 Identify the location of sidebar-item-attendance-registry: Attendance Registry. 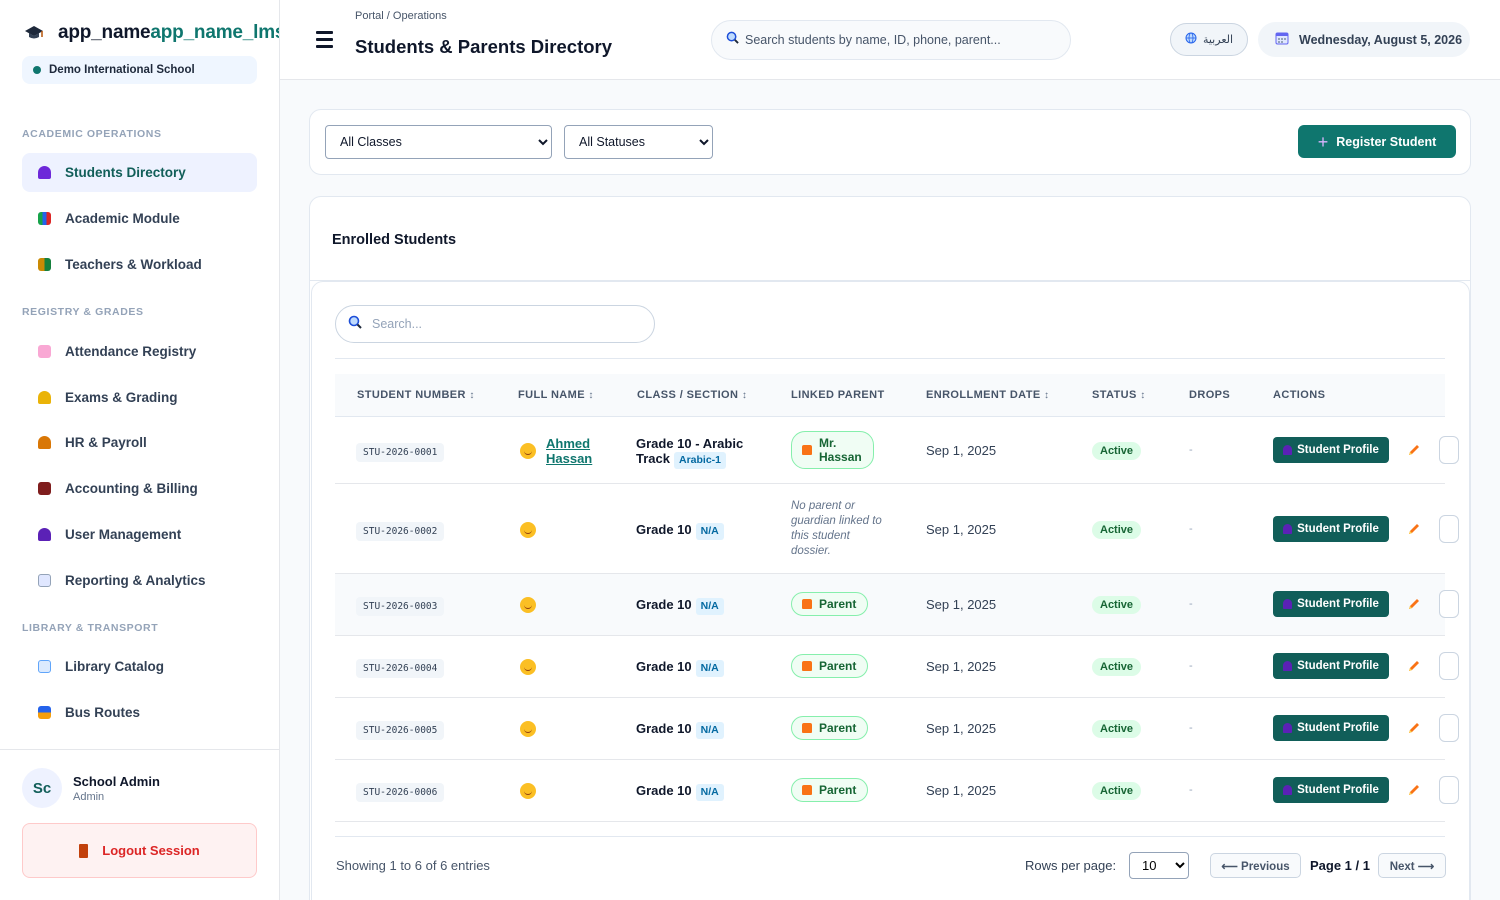
(139, 351).